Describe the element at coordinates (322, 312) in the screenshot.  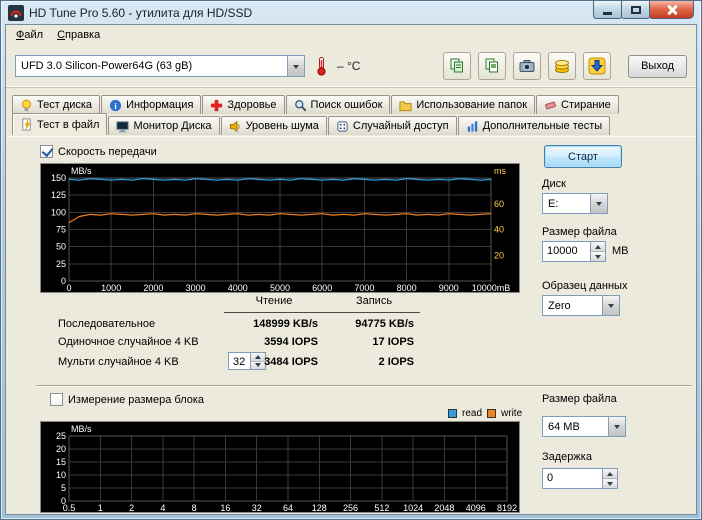
I see `header-underline` at that location.